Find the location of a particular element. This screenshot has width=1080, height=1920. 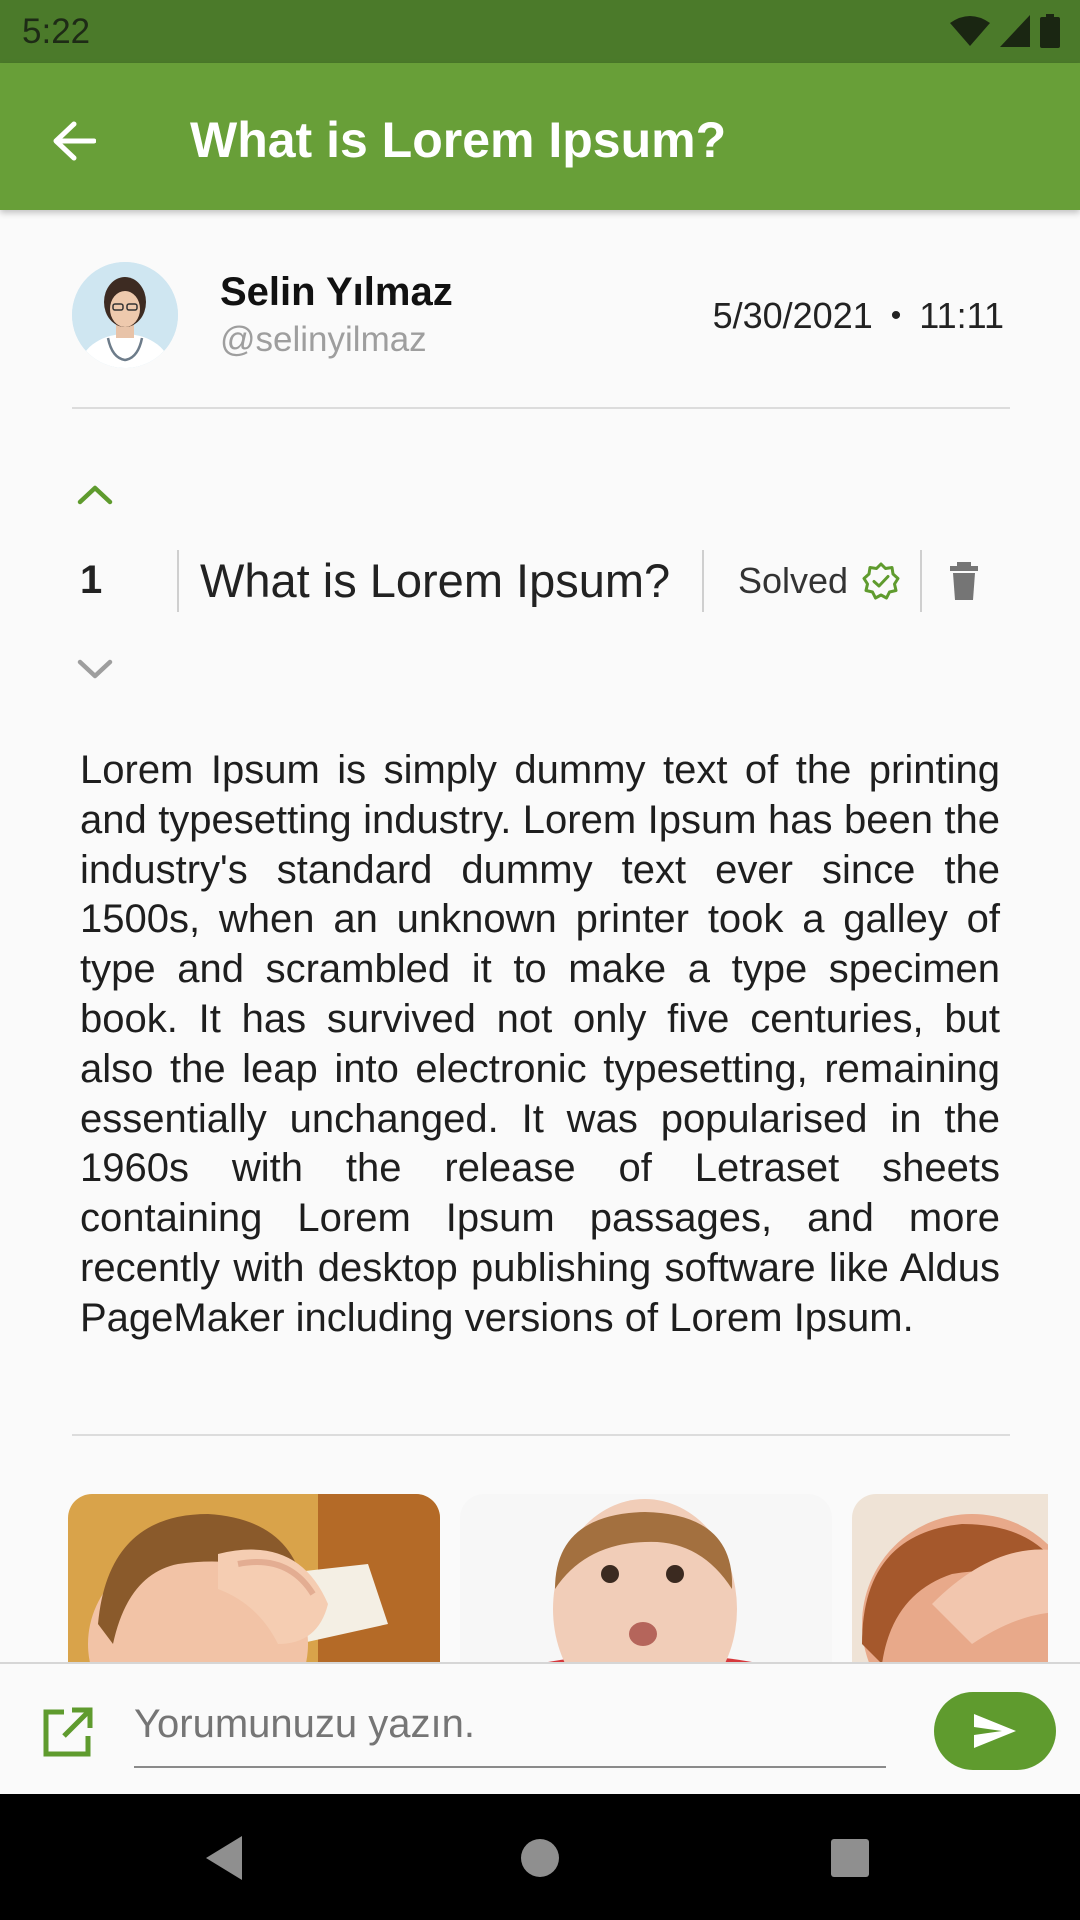

back-button is located at coordinates (74, 141).